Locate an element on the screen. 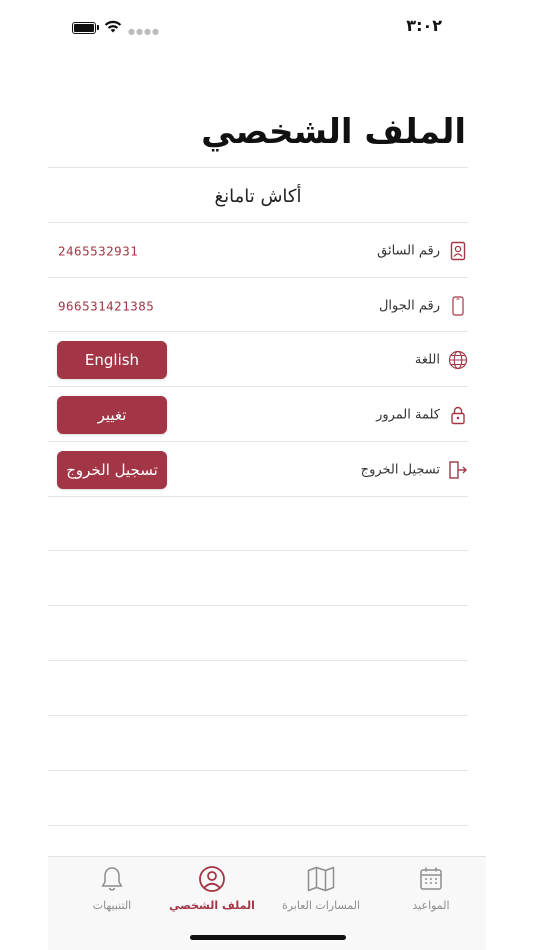 The image size is (534, 950). tab-appointments: المواعيد is located at coordinates (431, 888).